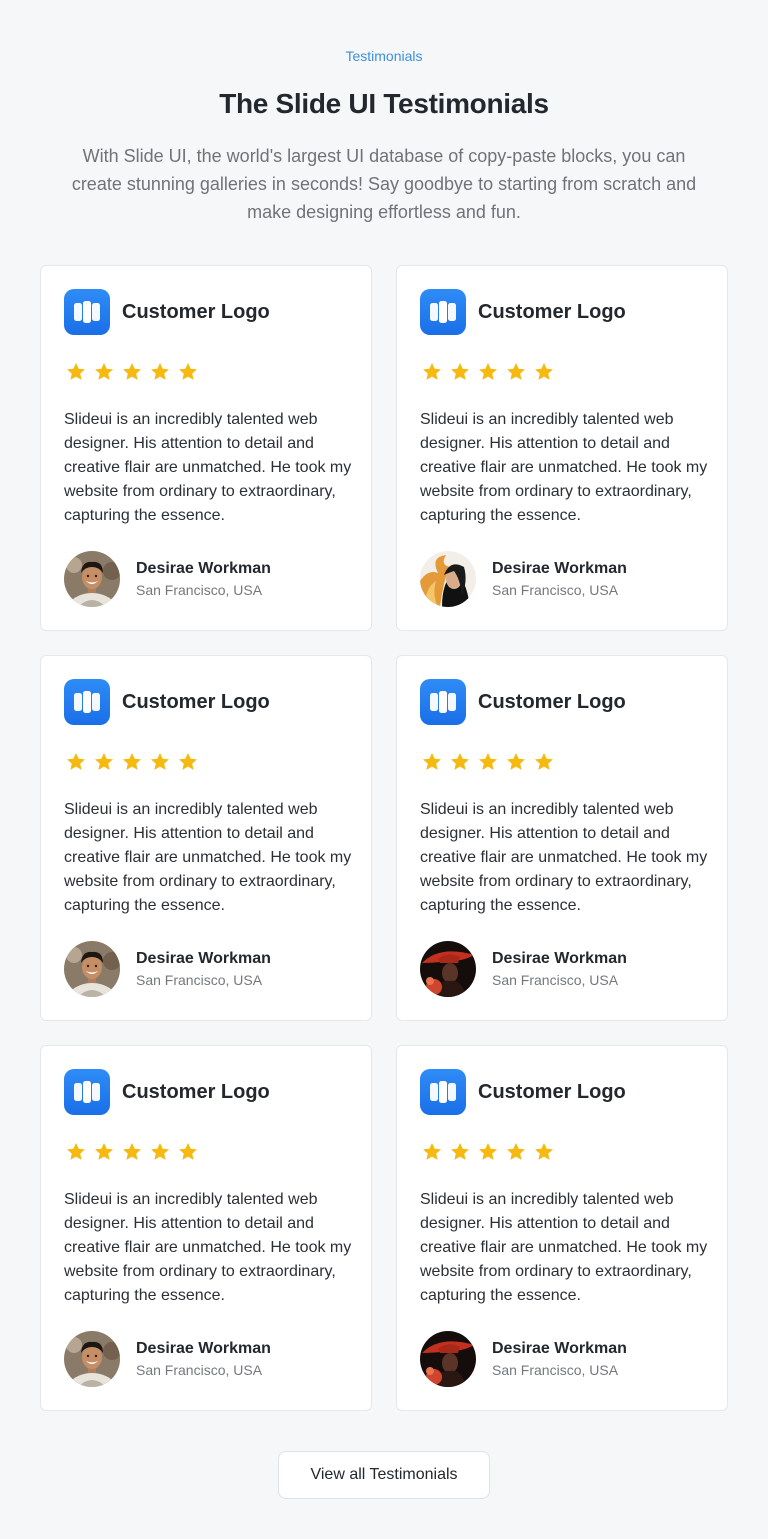  I want to click on section-eyebrow: Testimonials, so click(384, 56).